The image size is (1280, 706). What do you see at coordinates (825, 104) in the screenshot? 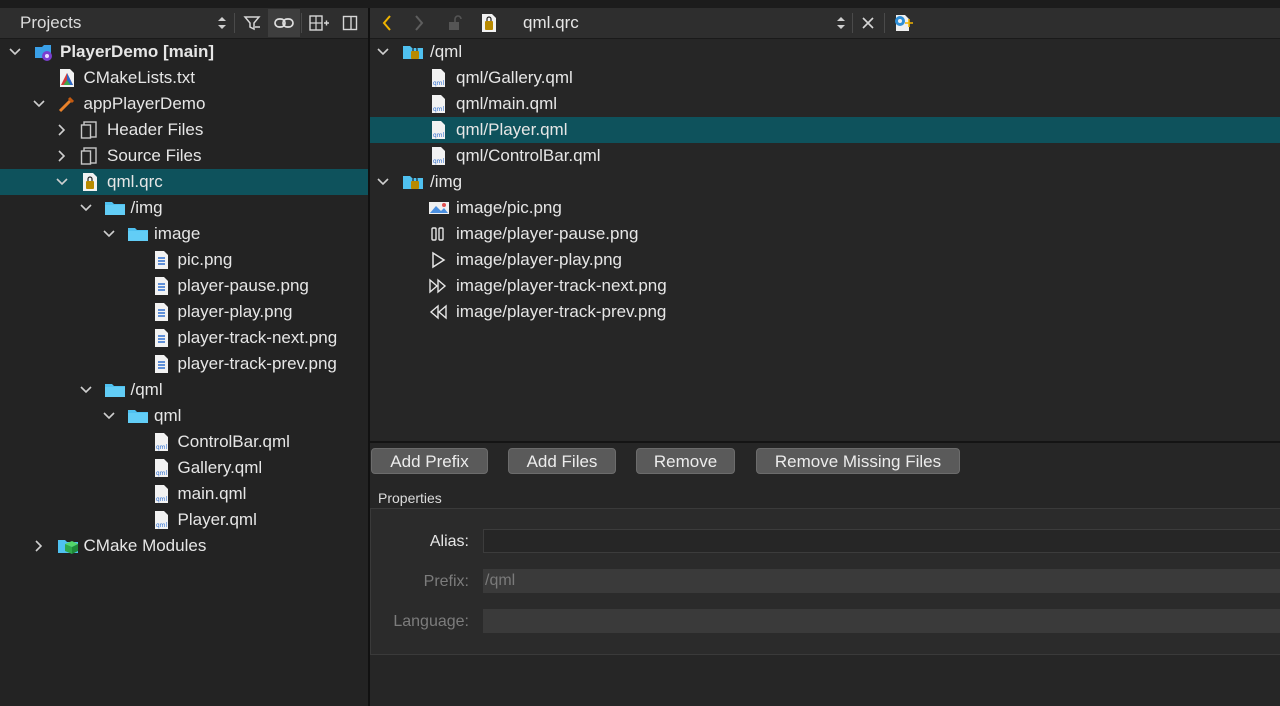
I see `resource-item-qml-main-qml: qml qml/main.qml` at bounding box center [825, 104].